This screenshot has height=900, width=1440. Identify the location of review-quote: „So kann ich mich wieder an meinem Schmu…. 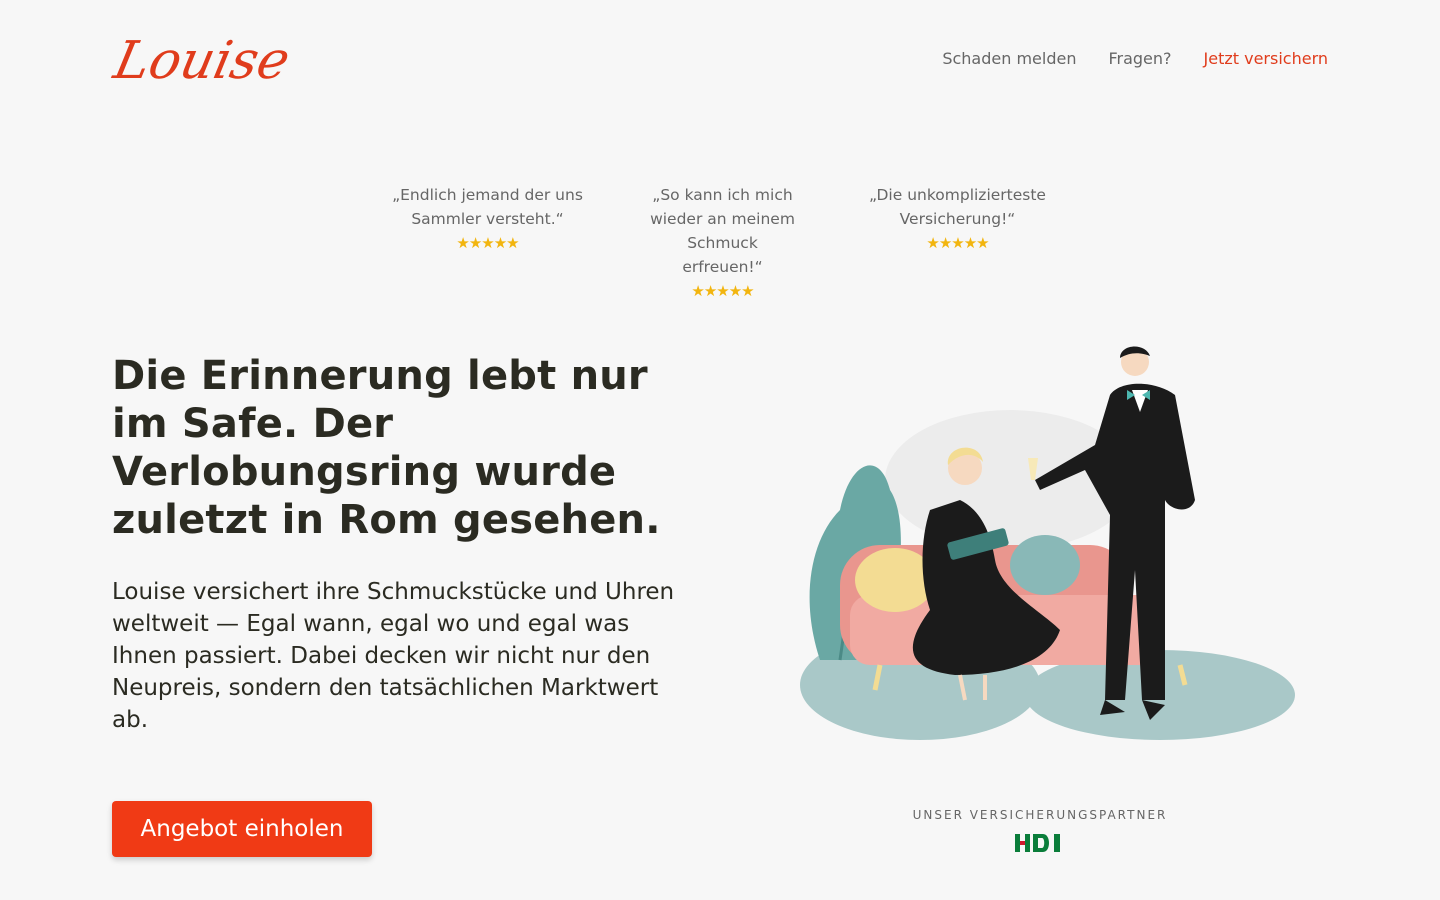
(722, 231).